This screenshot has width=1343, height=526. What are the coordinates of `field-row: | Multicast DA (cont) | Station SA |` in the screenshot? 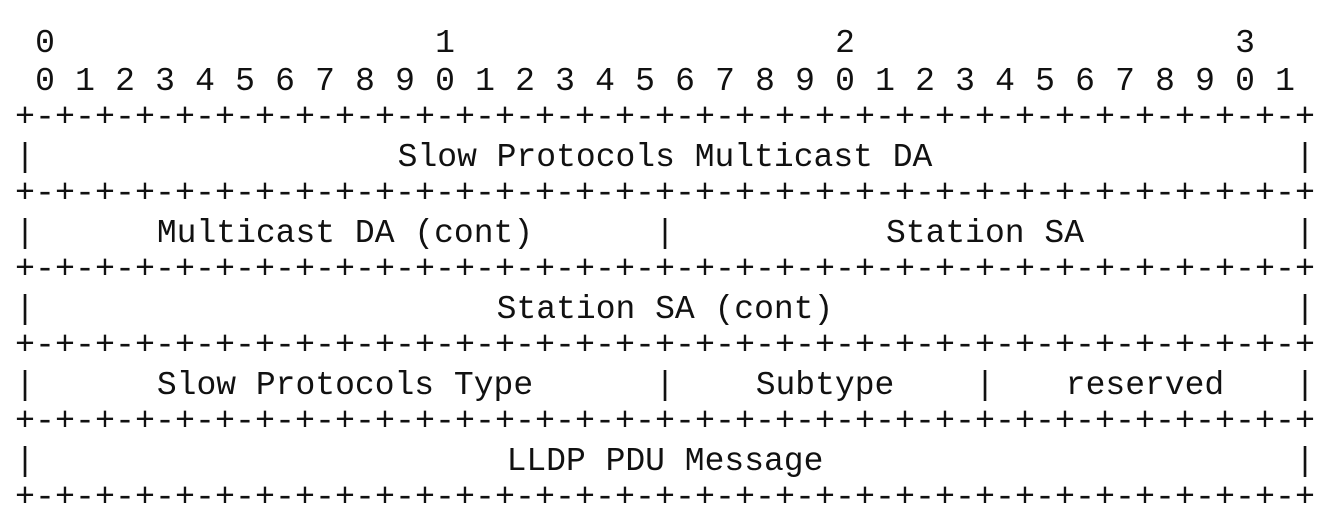 It's located at (665, 233).